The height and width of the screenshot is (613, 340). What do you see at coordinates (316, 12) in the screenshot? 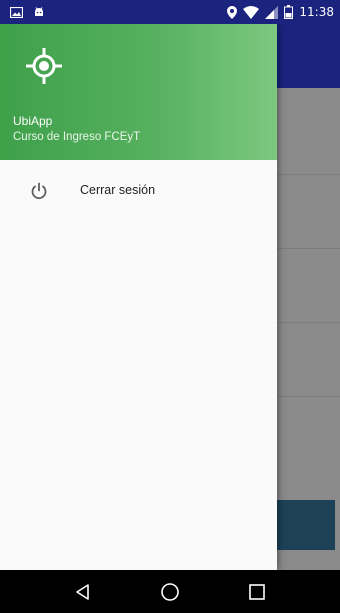
I see `status-time: 11:38` at bounding box center [316, 12].